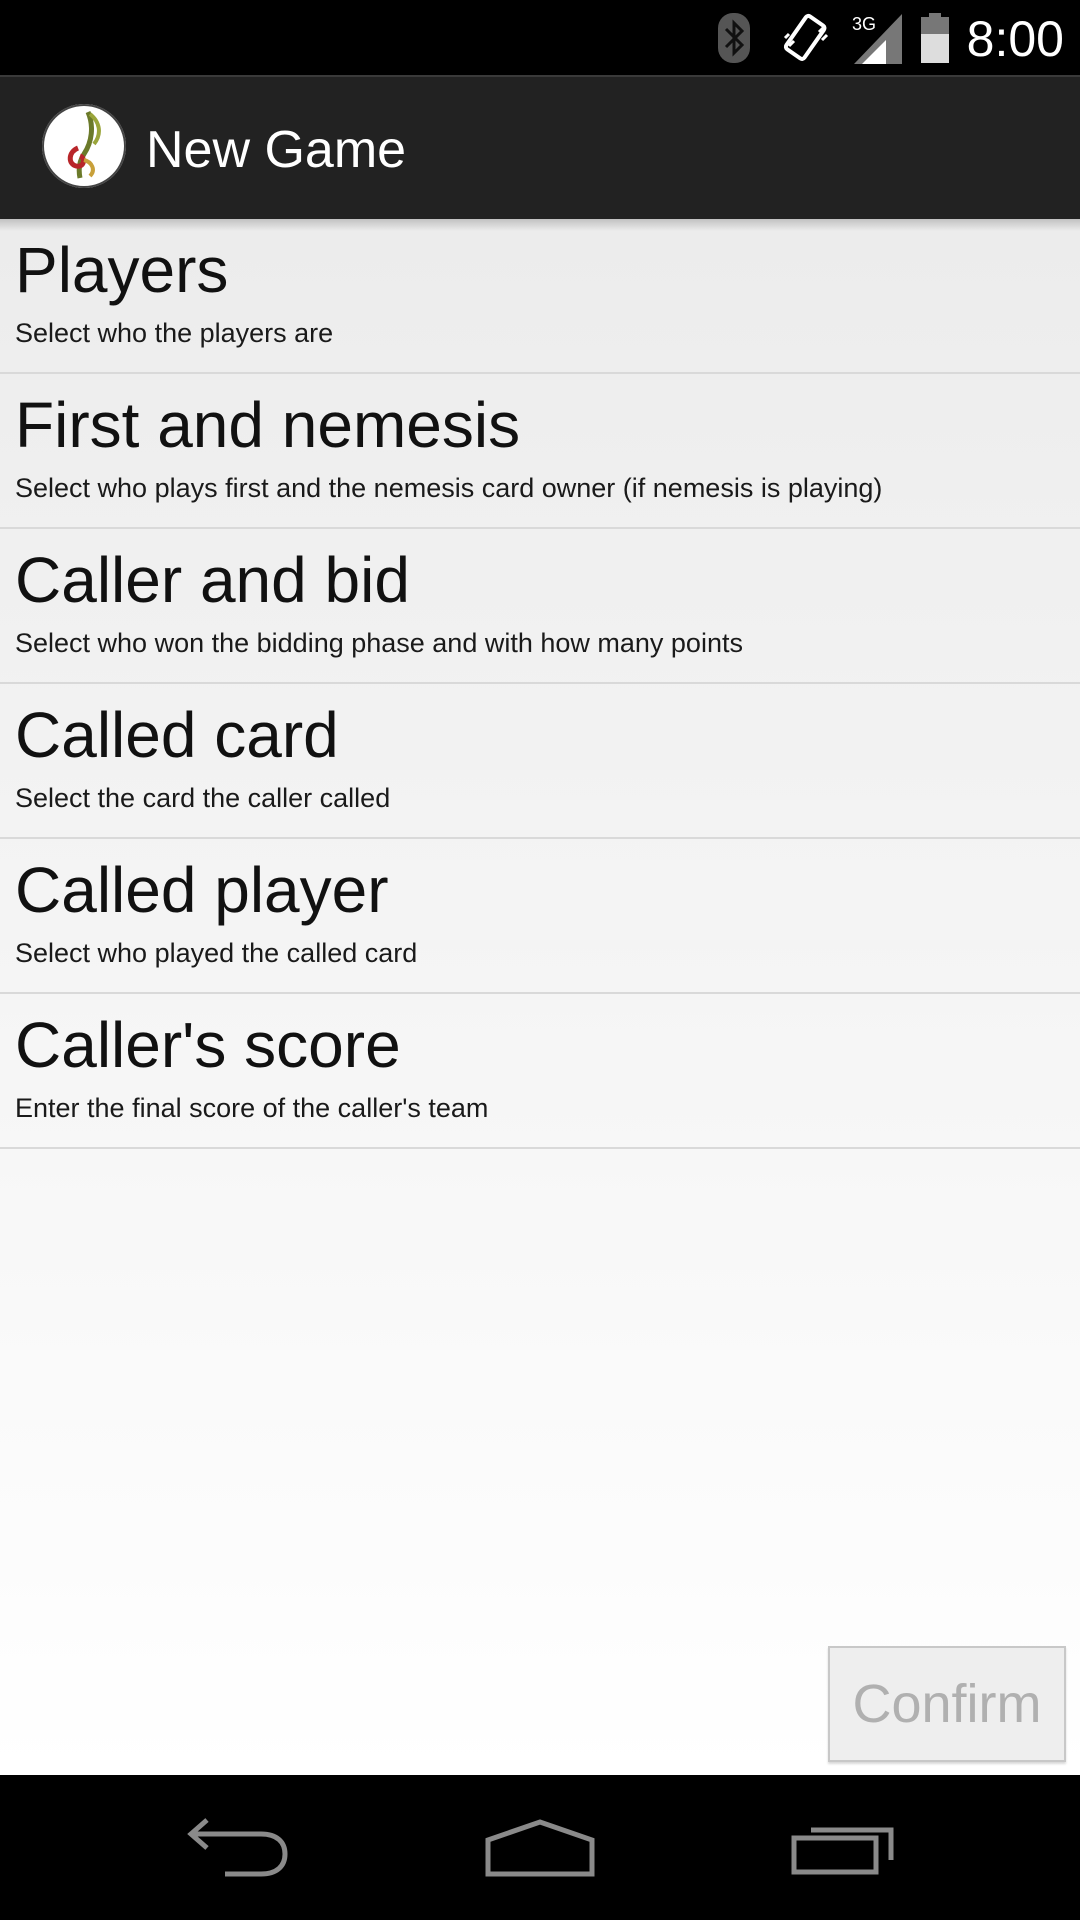 The height and width of the screenshot is (1920, 1080). What do you see at coordinates (208, 1045) in the screenshot?
I see `list-item-title: Caller's score` at bounding box center [208, 1045].